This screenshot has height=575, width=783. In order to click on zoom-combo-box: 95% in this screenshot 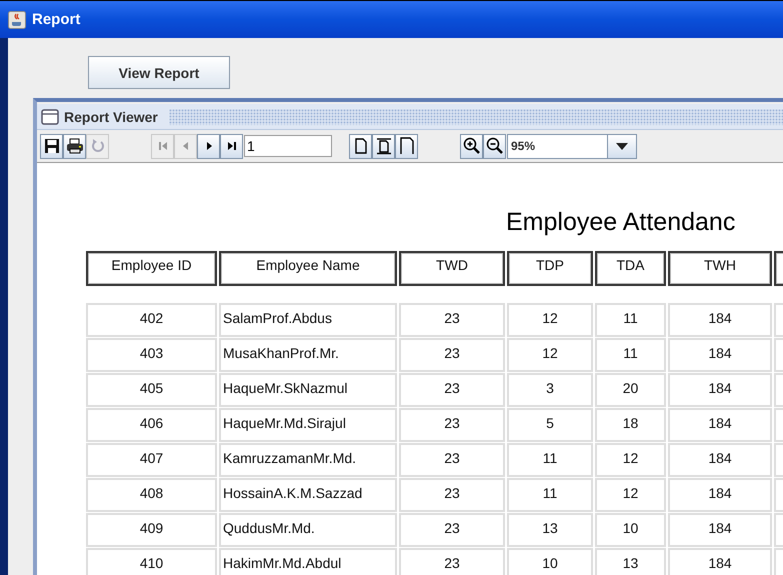, I will do `click(572, 146)`.